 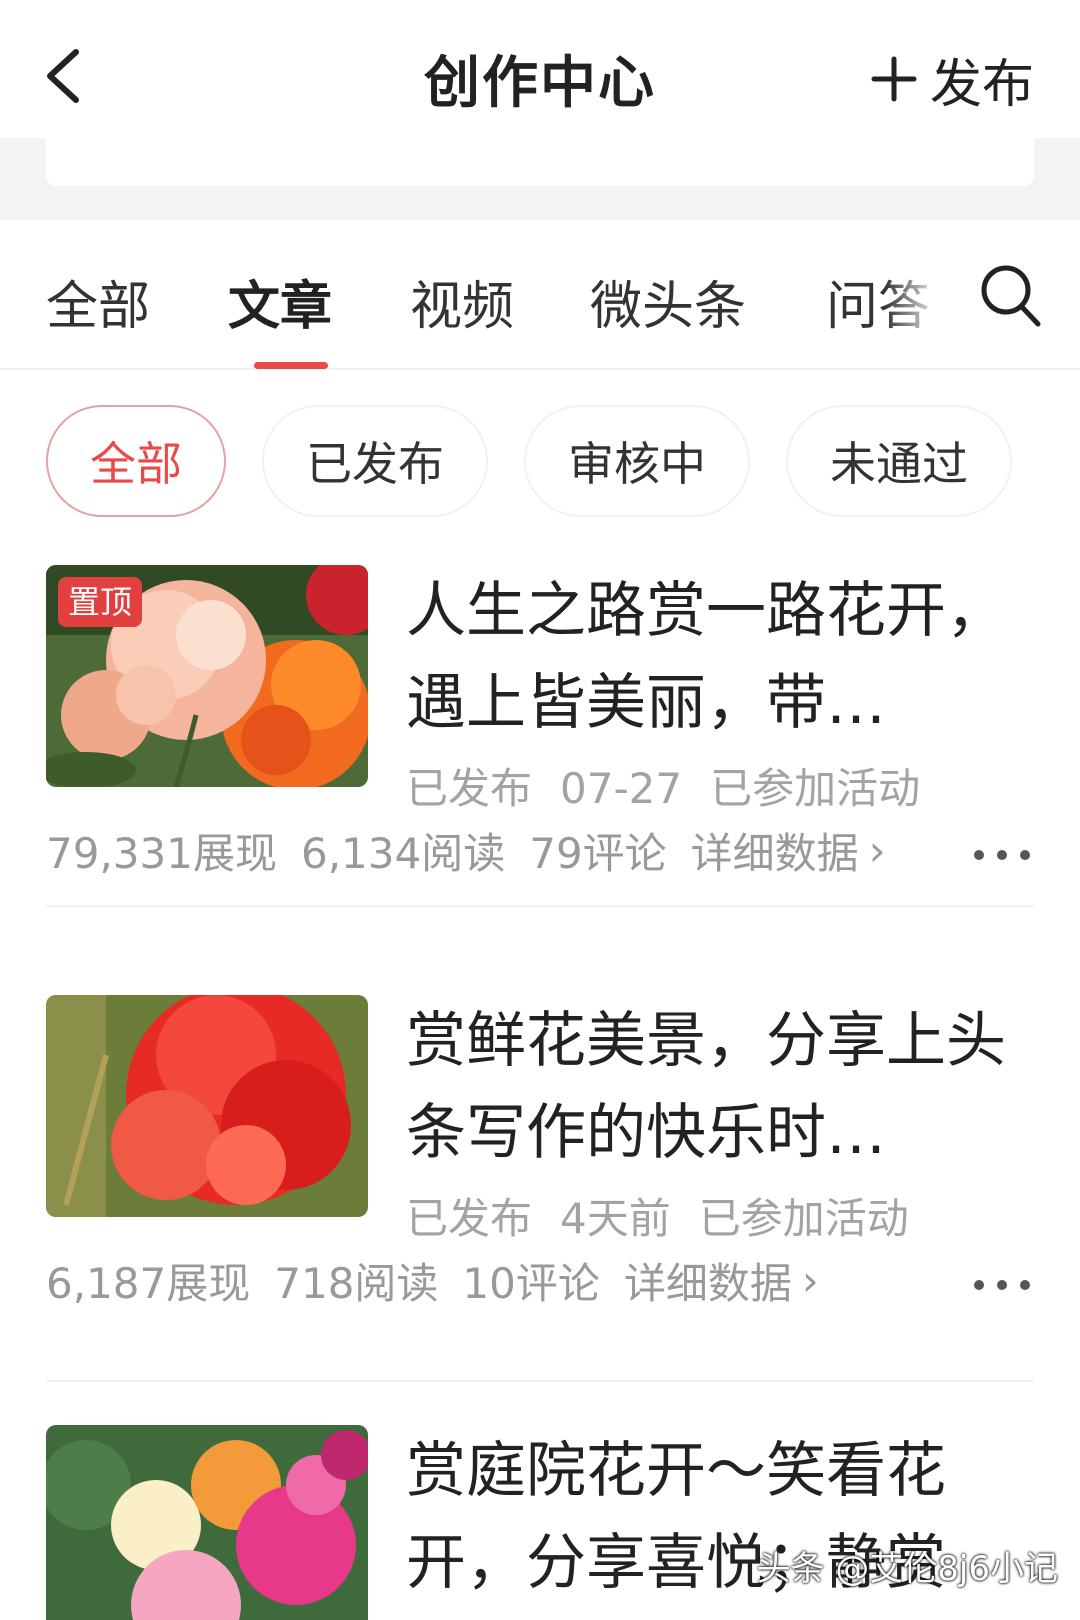 I want to click on pinned-badge: 置顶, so click(x=100, y=602).